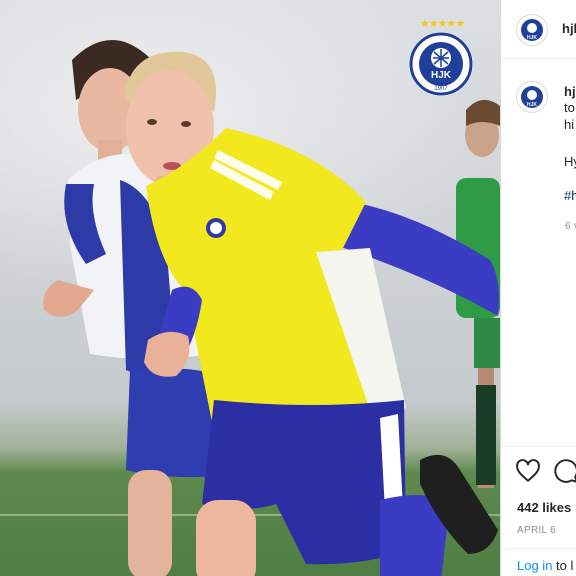  I want to click on post-date: APRIL 6, so click(536, 530).